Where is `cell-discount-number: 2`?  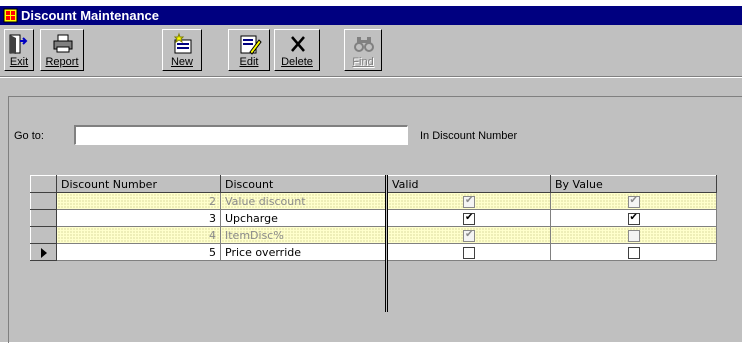 cell-discount-number: 2 is located at coordinates (138, 201).